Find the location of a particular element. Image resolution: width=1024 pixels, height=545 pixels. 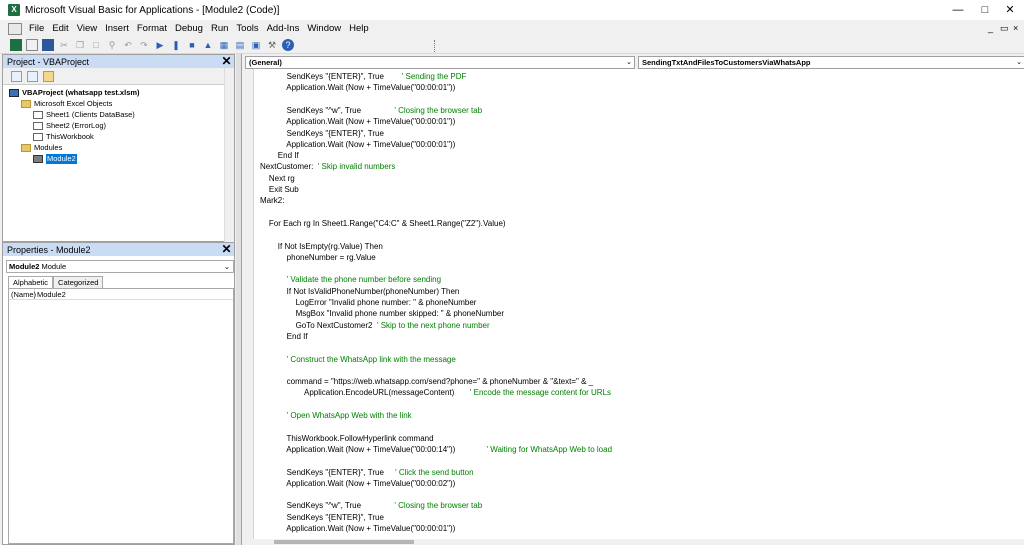

properties-pane-header: Properties - Module2 ✕ is located at coordinates (118, 249).